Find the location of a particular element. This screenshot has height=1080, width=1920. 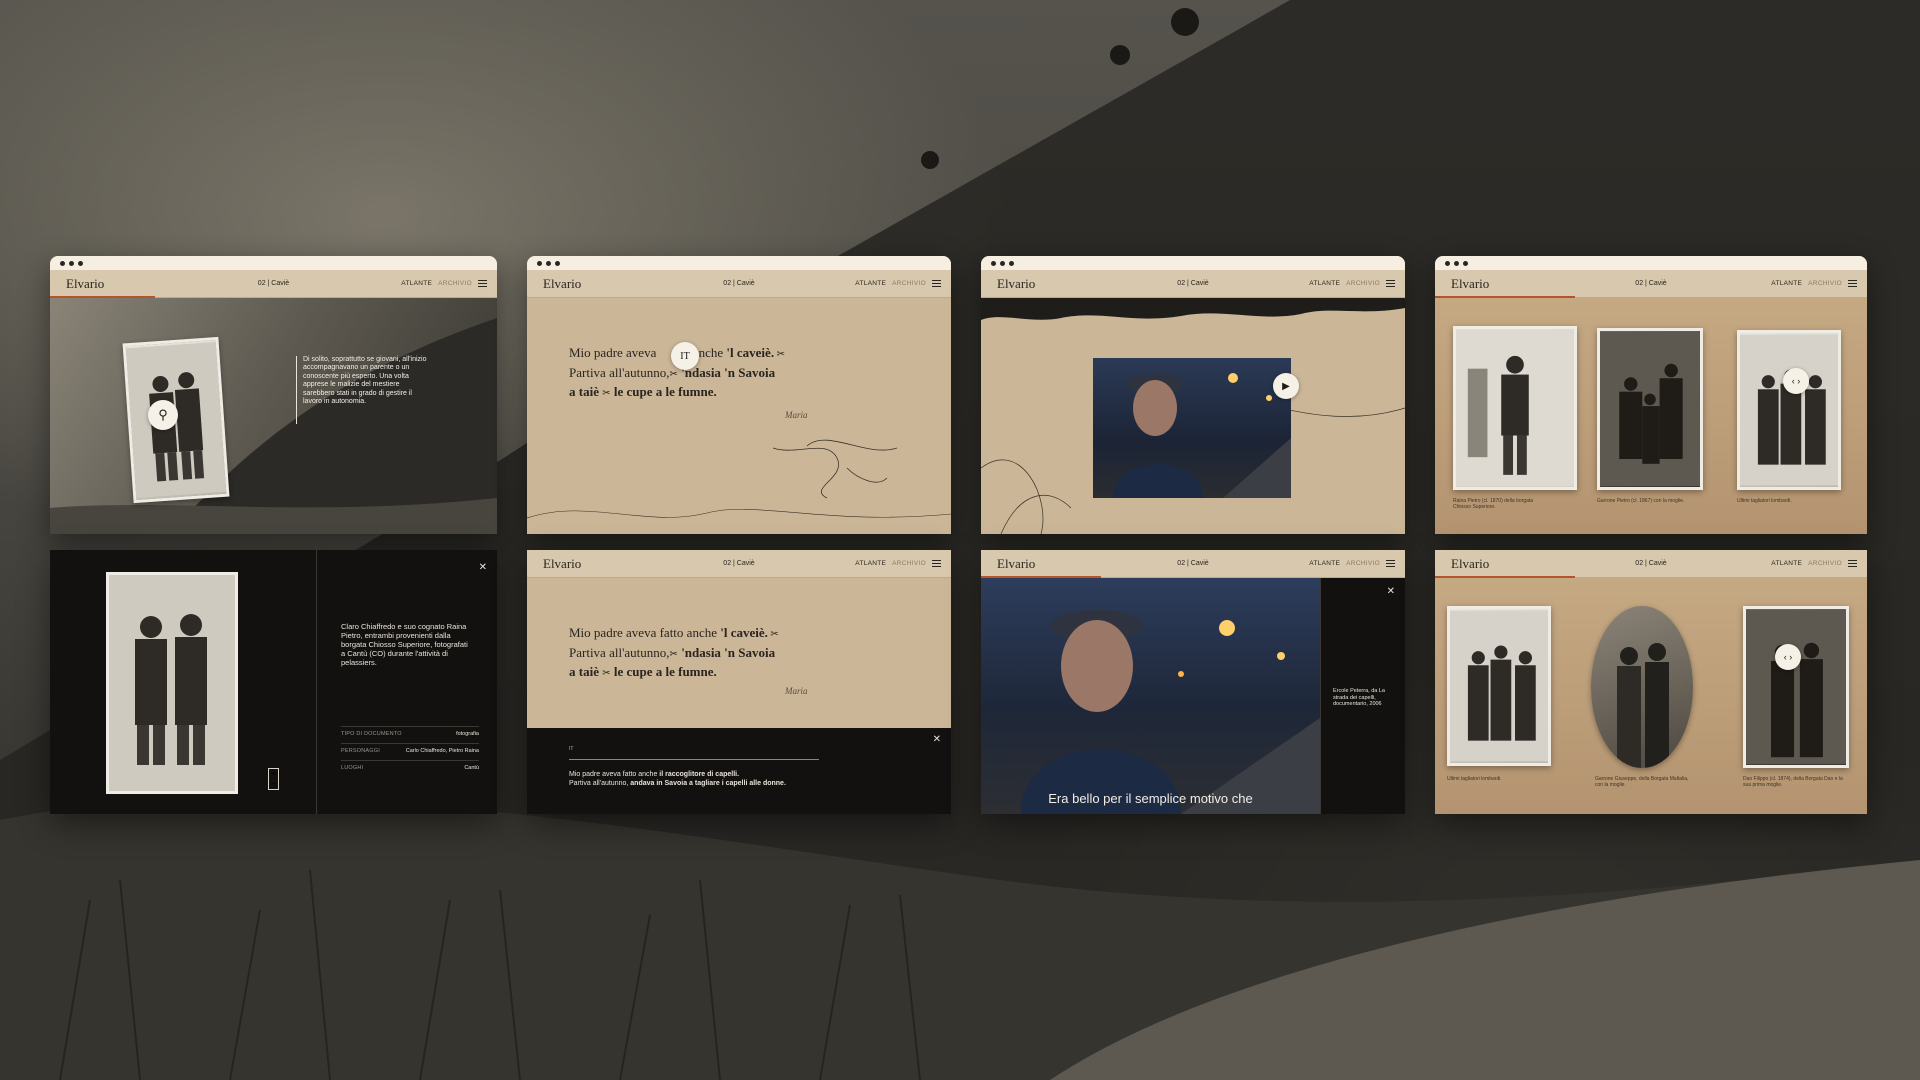

language-toggle: IT is located at coordinates (685, 356).